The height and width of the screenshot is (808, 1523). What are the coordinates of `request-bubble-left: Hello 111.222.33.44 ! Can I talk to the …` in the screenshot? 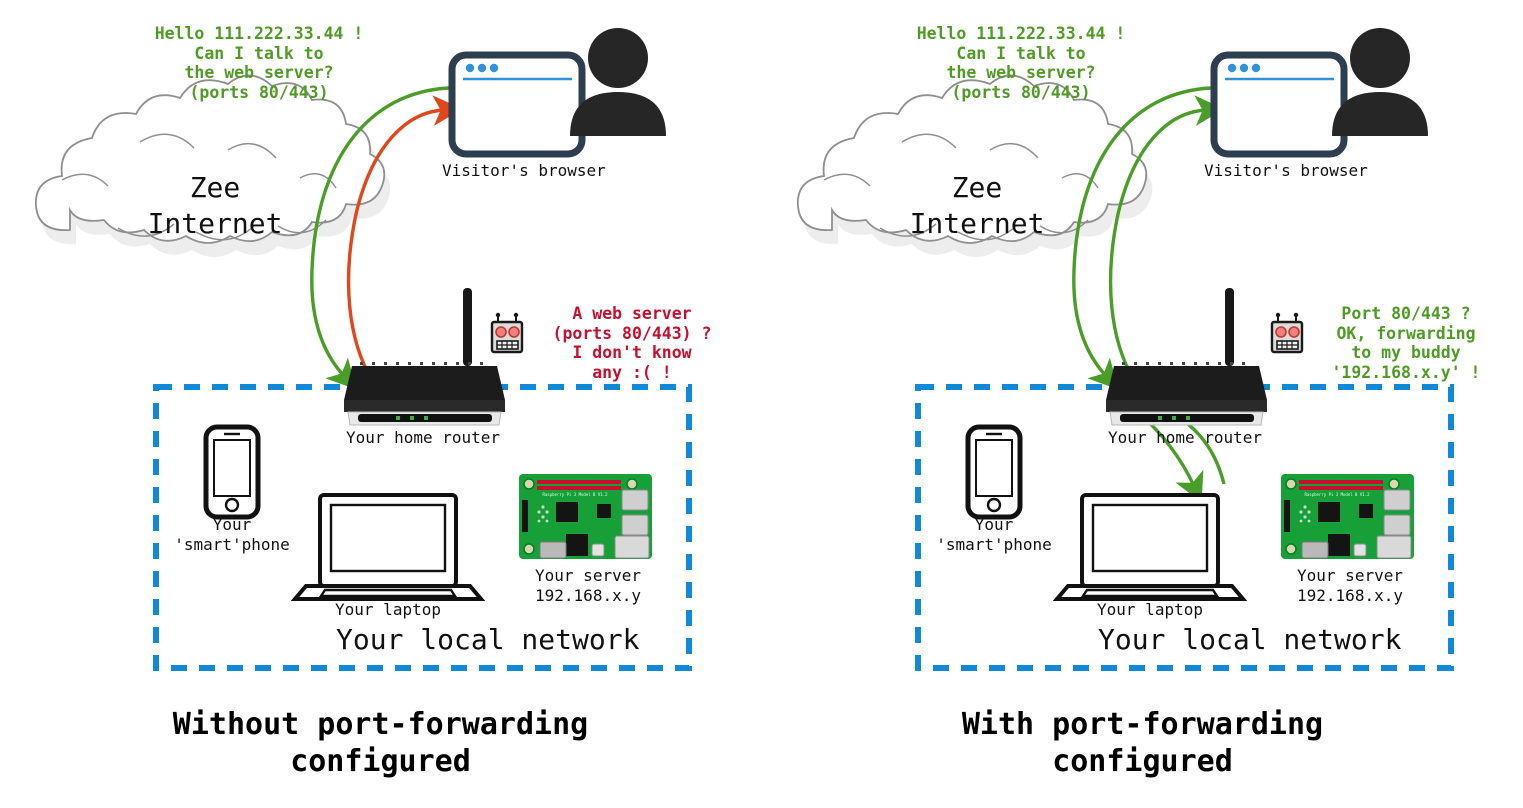 It's located at (259, 63).